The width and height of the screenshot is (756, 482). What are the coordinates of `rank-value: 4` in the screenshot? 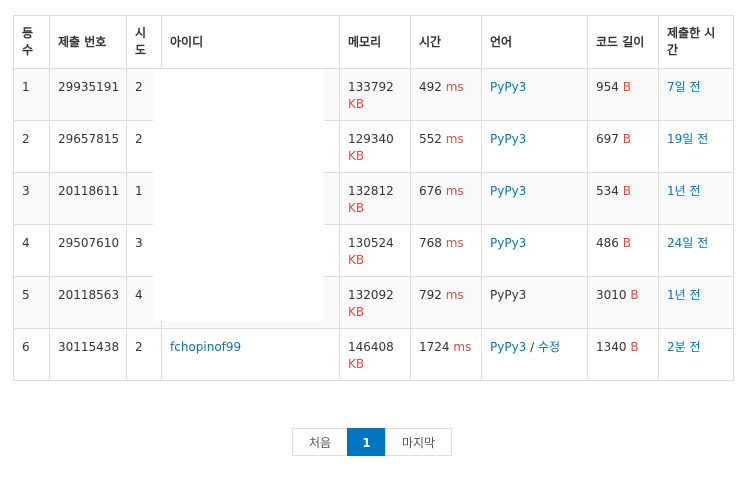 It's located at (26, 243).